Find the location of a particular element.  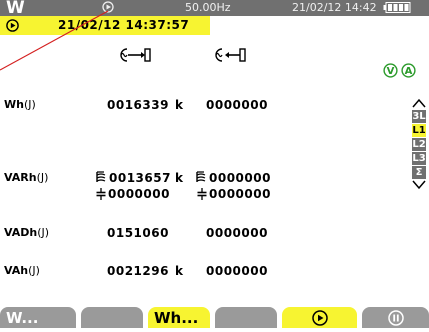

varh-consumed-capacitive-value: 0000000 is located at coordinates (139, 194).